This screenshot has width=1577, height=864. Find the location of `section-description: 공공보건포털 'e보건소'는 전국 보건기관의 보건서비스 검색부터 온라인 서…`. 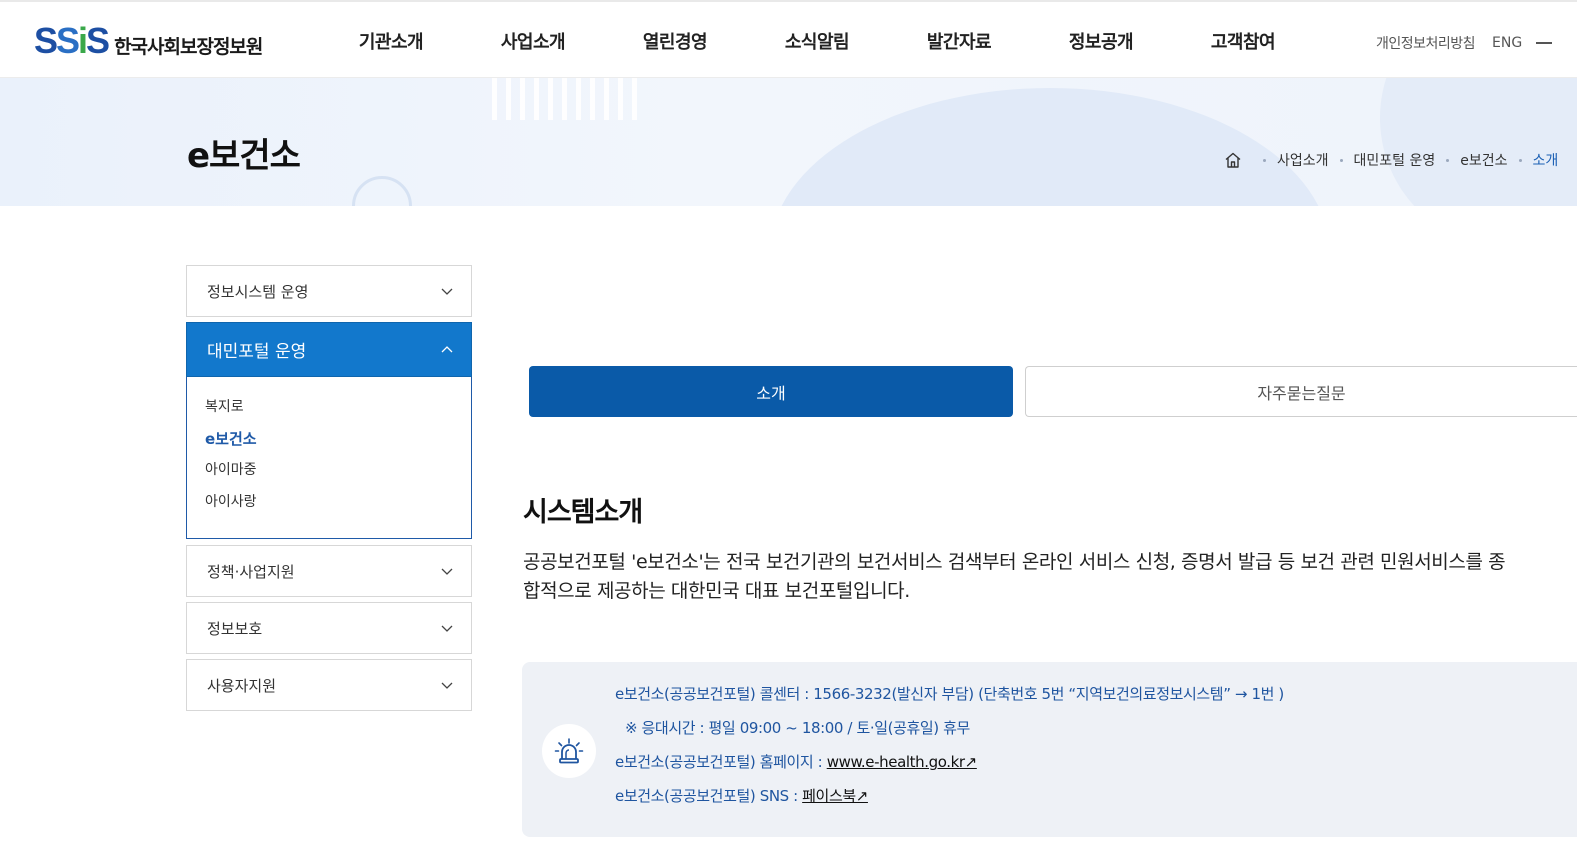

section-description: 공공보건포털 'e보건소'는 전국 보건기관의 보건서비스 검색부터 온라인 서… is located at coordinates (1014, 576).